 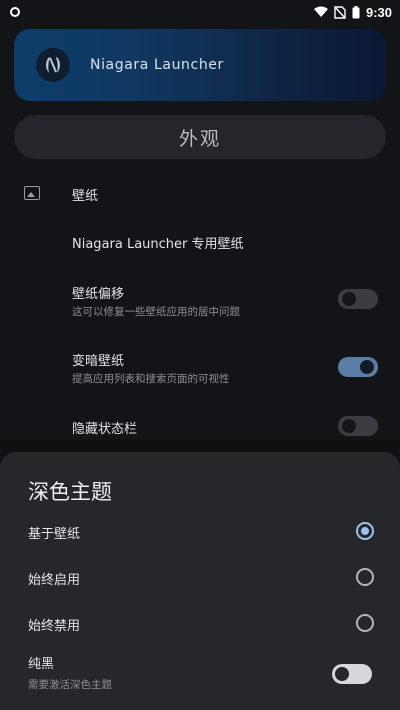 What do you see at coordinates (200, 369) in the screenshot?
I see `dim-wallpaper-row: 变暗壁纸 提高应用列表和搜索页面的可视性` at bounding box center [200, 369].